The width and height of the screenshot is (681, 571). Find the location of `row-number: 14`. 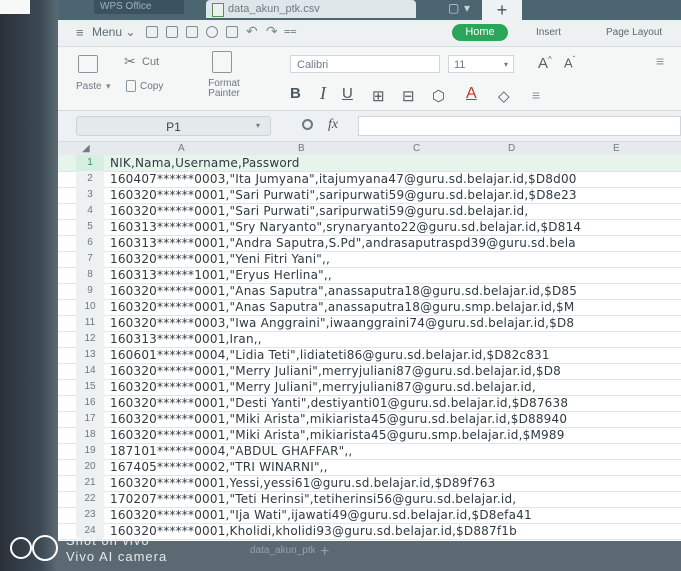

row-number: 14 is located at coordinates (90, 371).